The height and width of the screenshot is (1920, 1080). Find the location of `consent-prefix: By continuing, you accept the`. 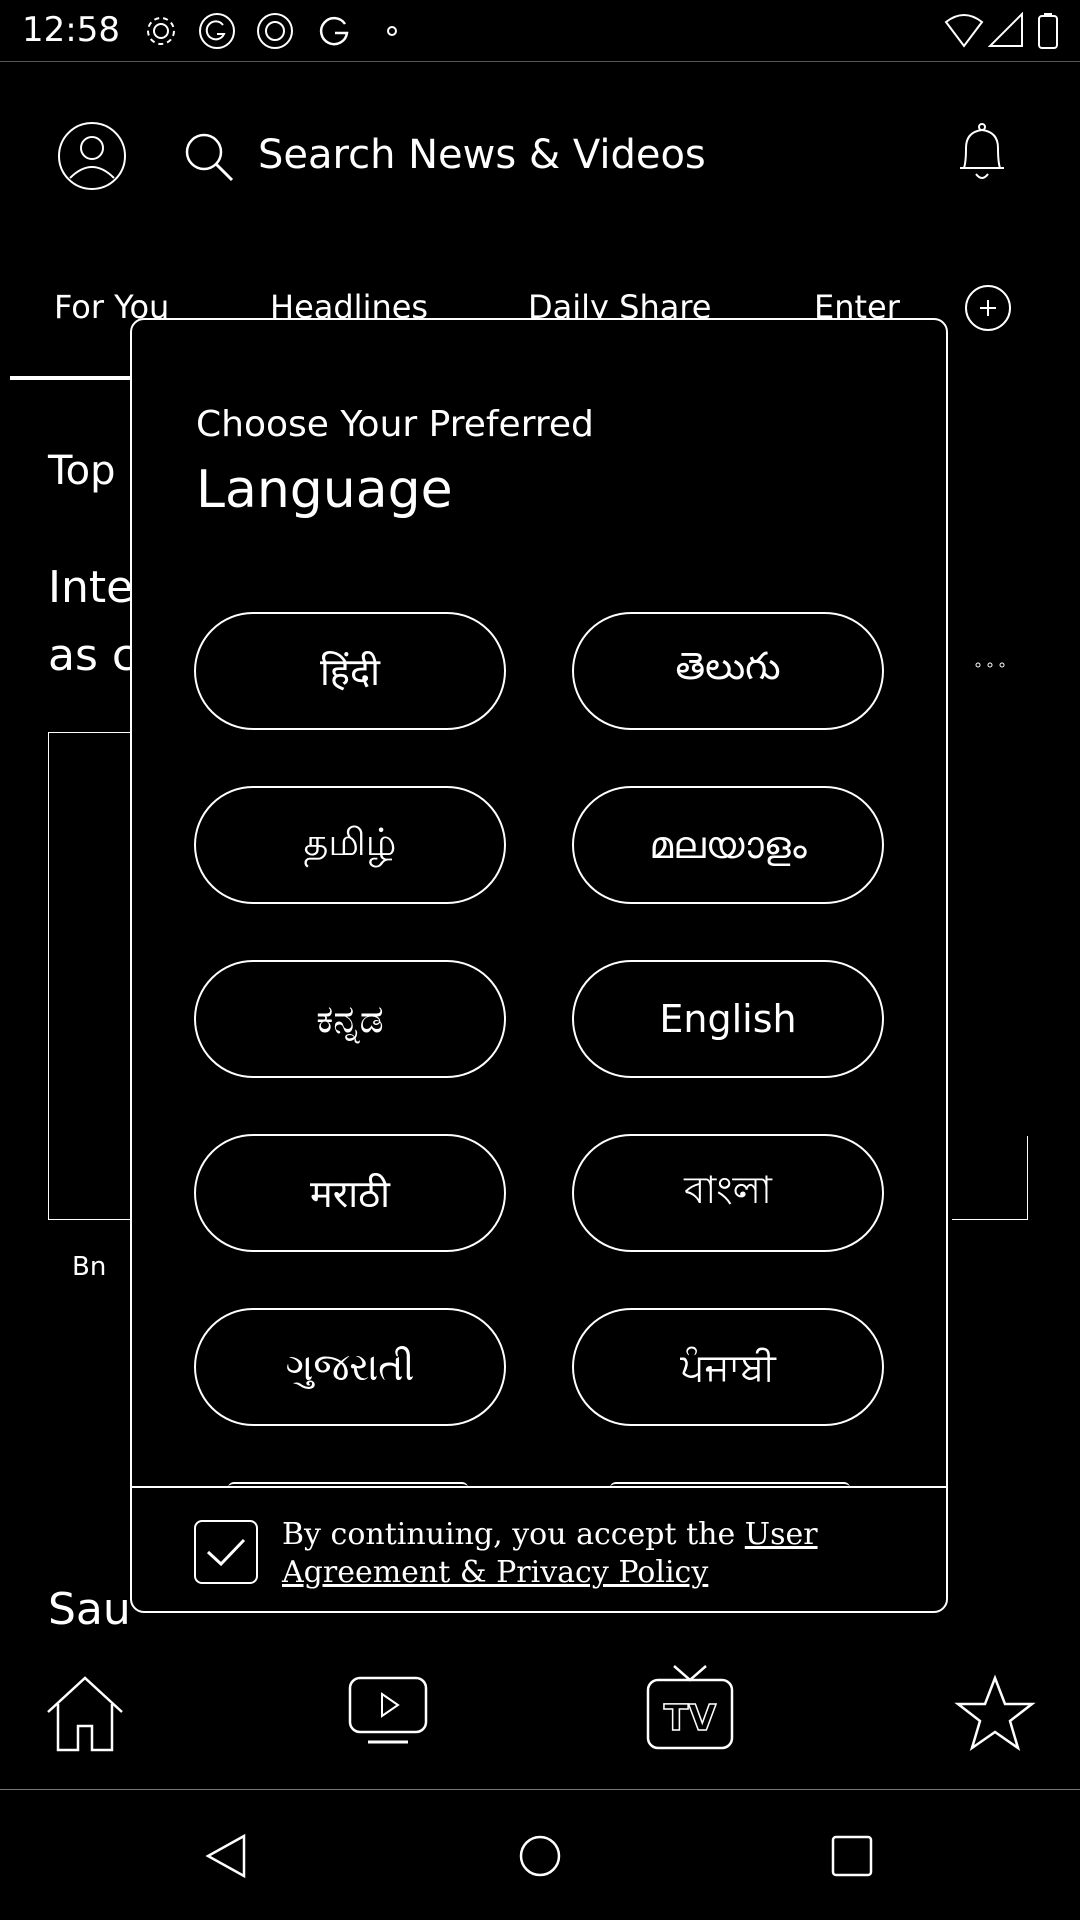

consent-prefix: By continuing, you accept the is located at coordinates (513, 1534).